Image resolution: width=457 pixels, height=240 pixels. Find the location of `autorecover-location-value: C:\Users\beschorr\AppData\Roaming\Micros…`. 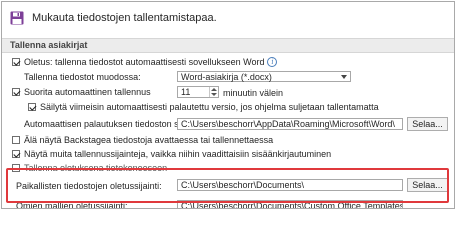

autorecover-location-value: C:\Users\beschorr\AppData\Roaming\Micros… is located at coordinates (288, 124).